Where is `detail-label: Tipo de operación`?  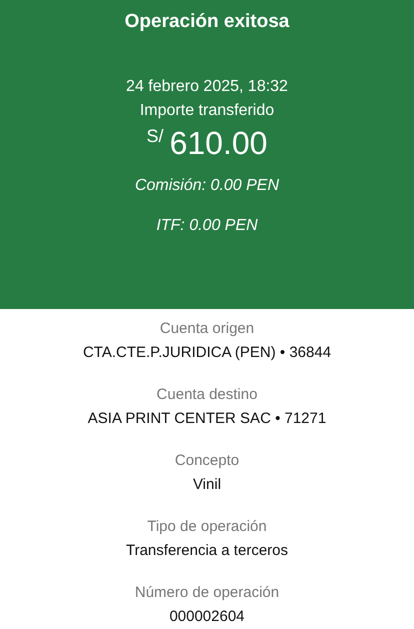 detail-label: Tipo de operación is located at coordinates (207, 527).